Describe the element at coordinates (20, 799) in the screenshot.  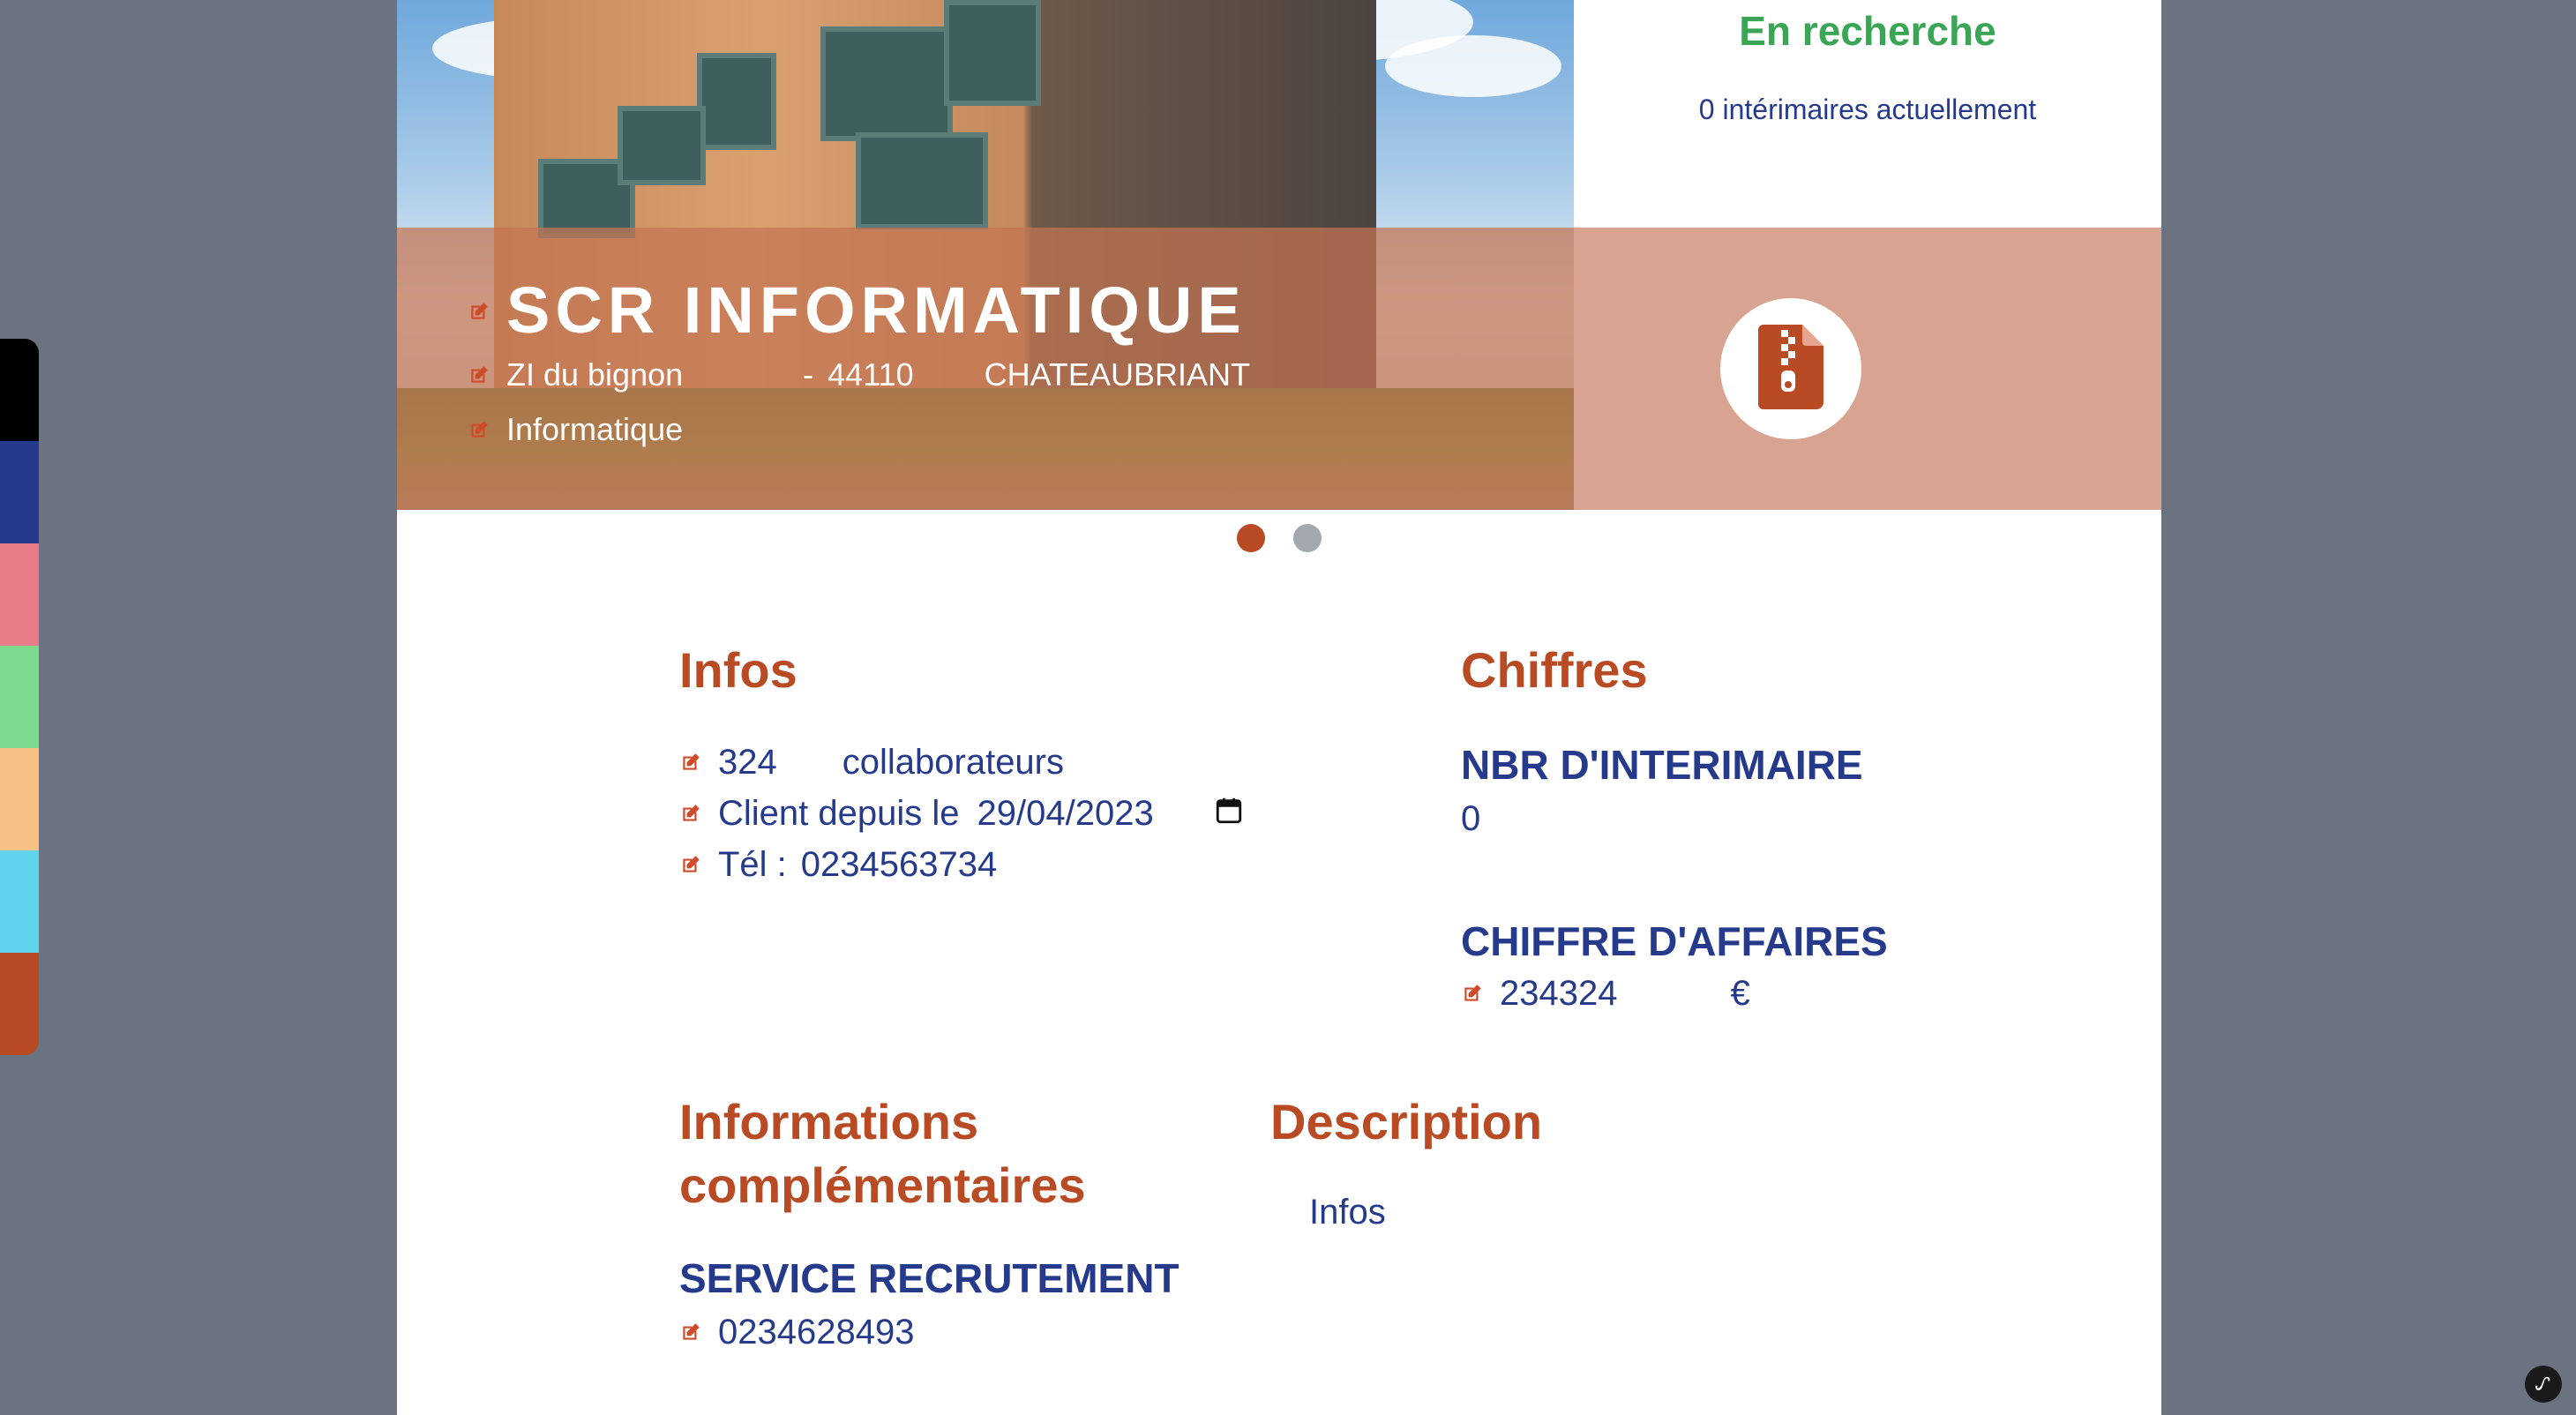
I see `color-swatch-orange` at that location.